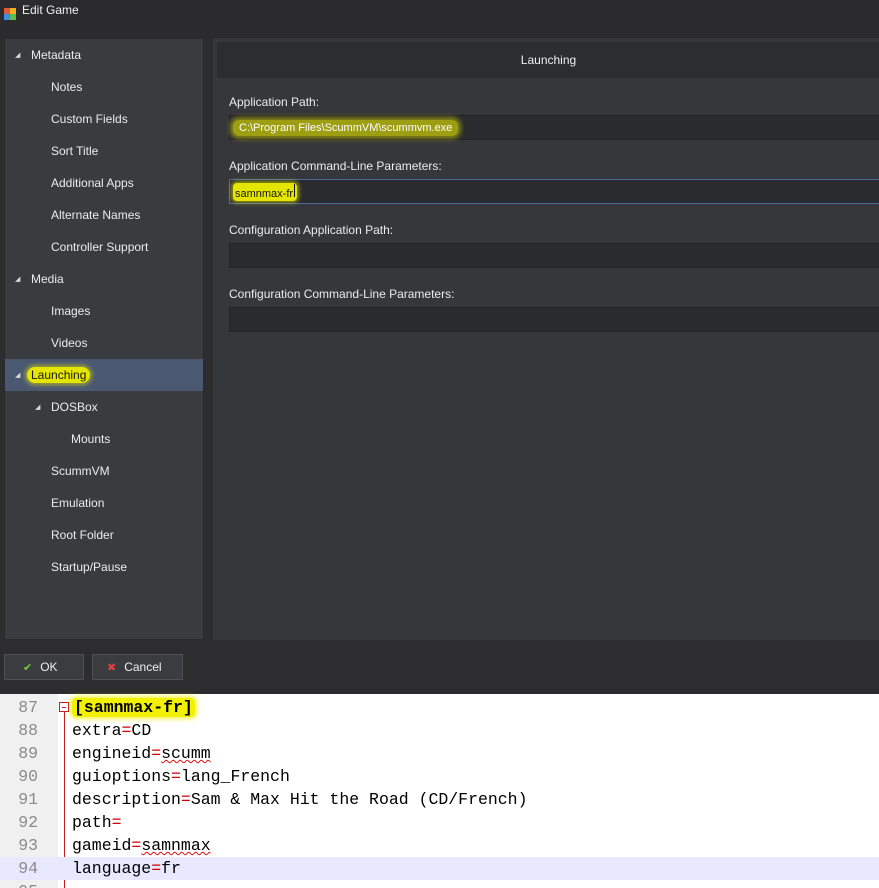 Image resolution: width=879 pixels, height=888 pixels. I want to click on line-number: 88, so click(28, 730).